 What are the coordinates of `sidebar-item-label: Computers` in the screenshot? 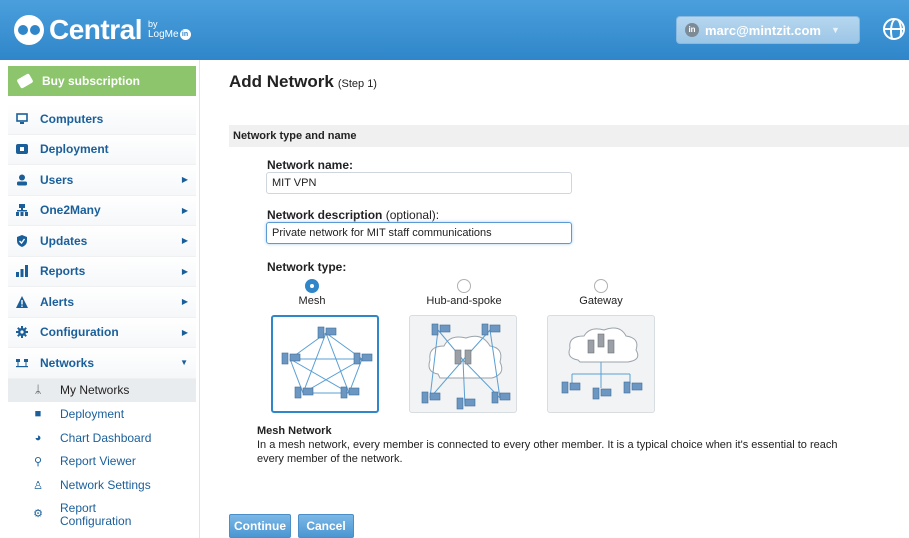 It's located at (72, 118).